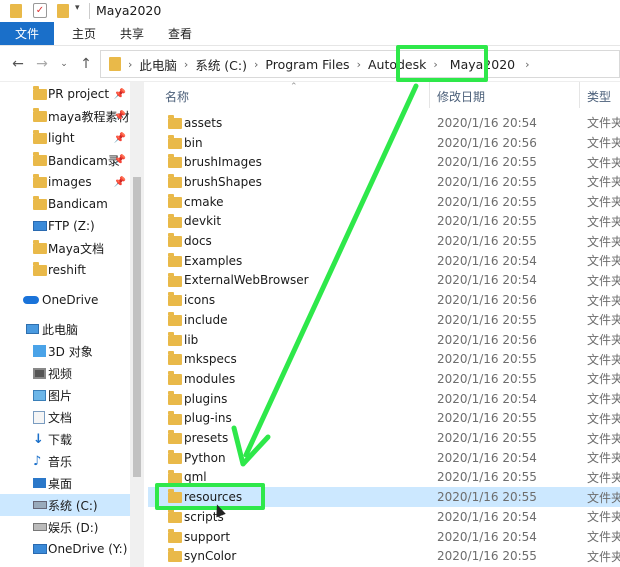 The image size is (620, 567). I want to click on table-row: Examples 2020/1/16 20:54 文件夹, so click(384, 261).